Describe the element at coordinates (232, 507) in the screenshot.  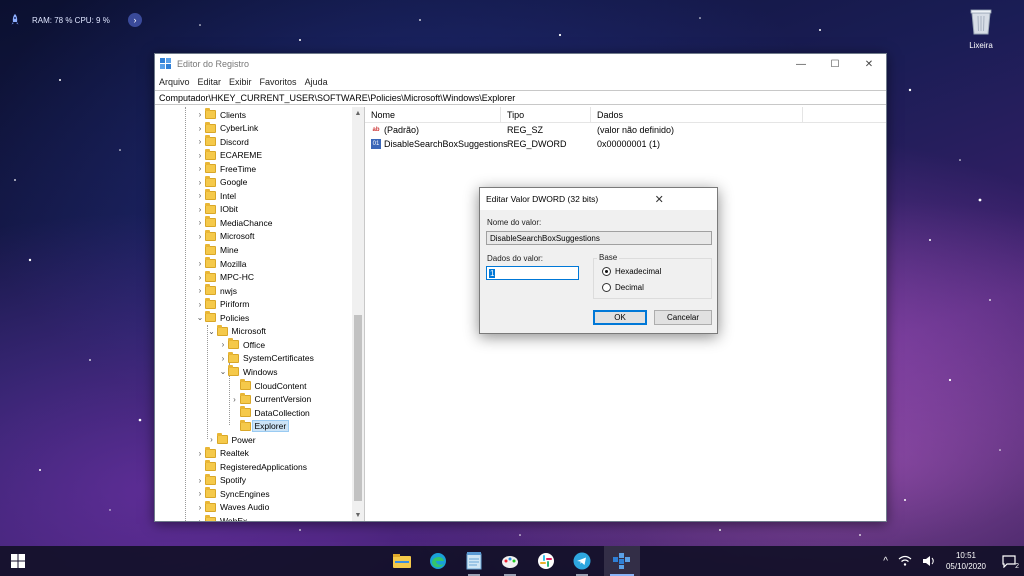
I see `tree-item: › Waves Audio` at that location.